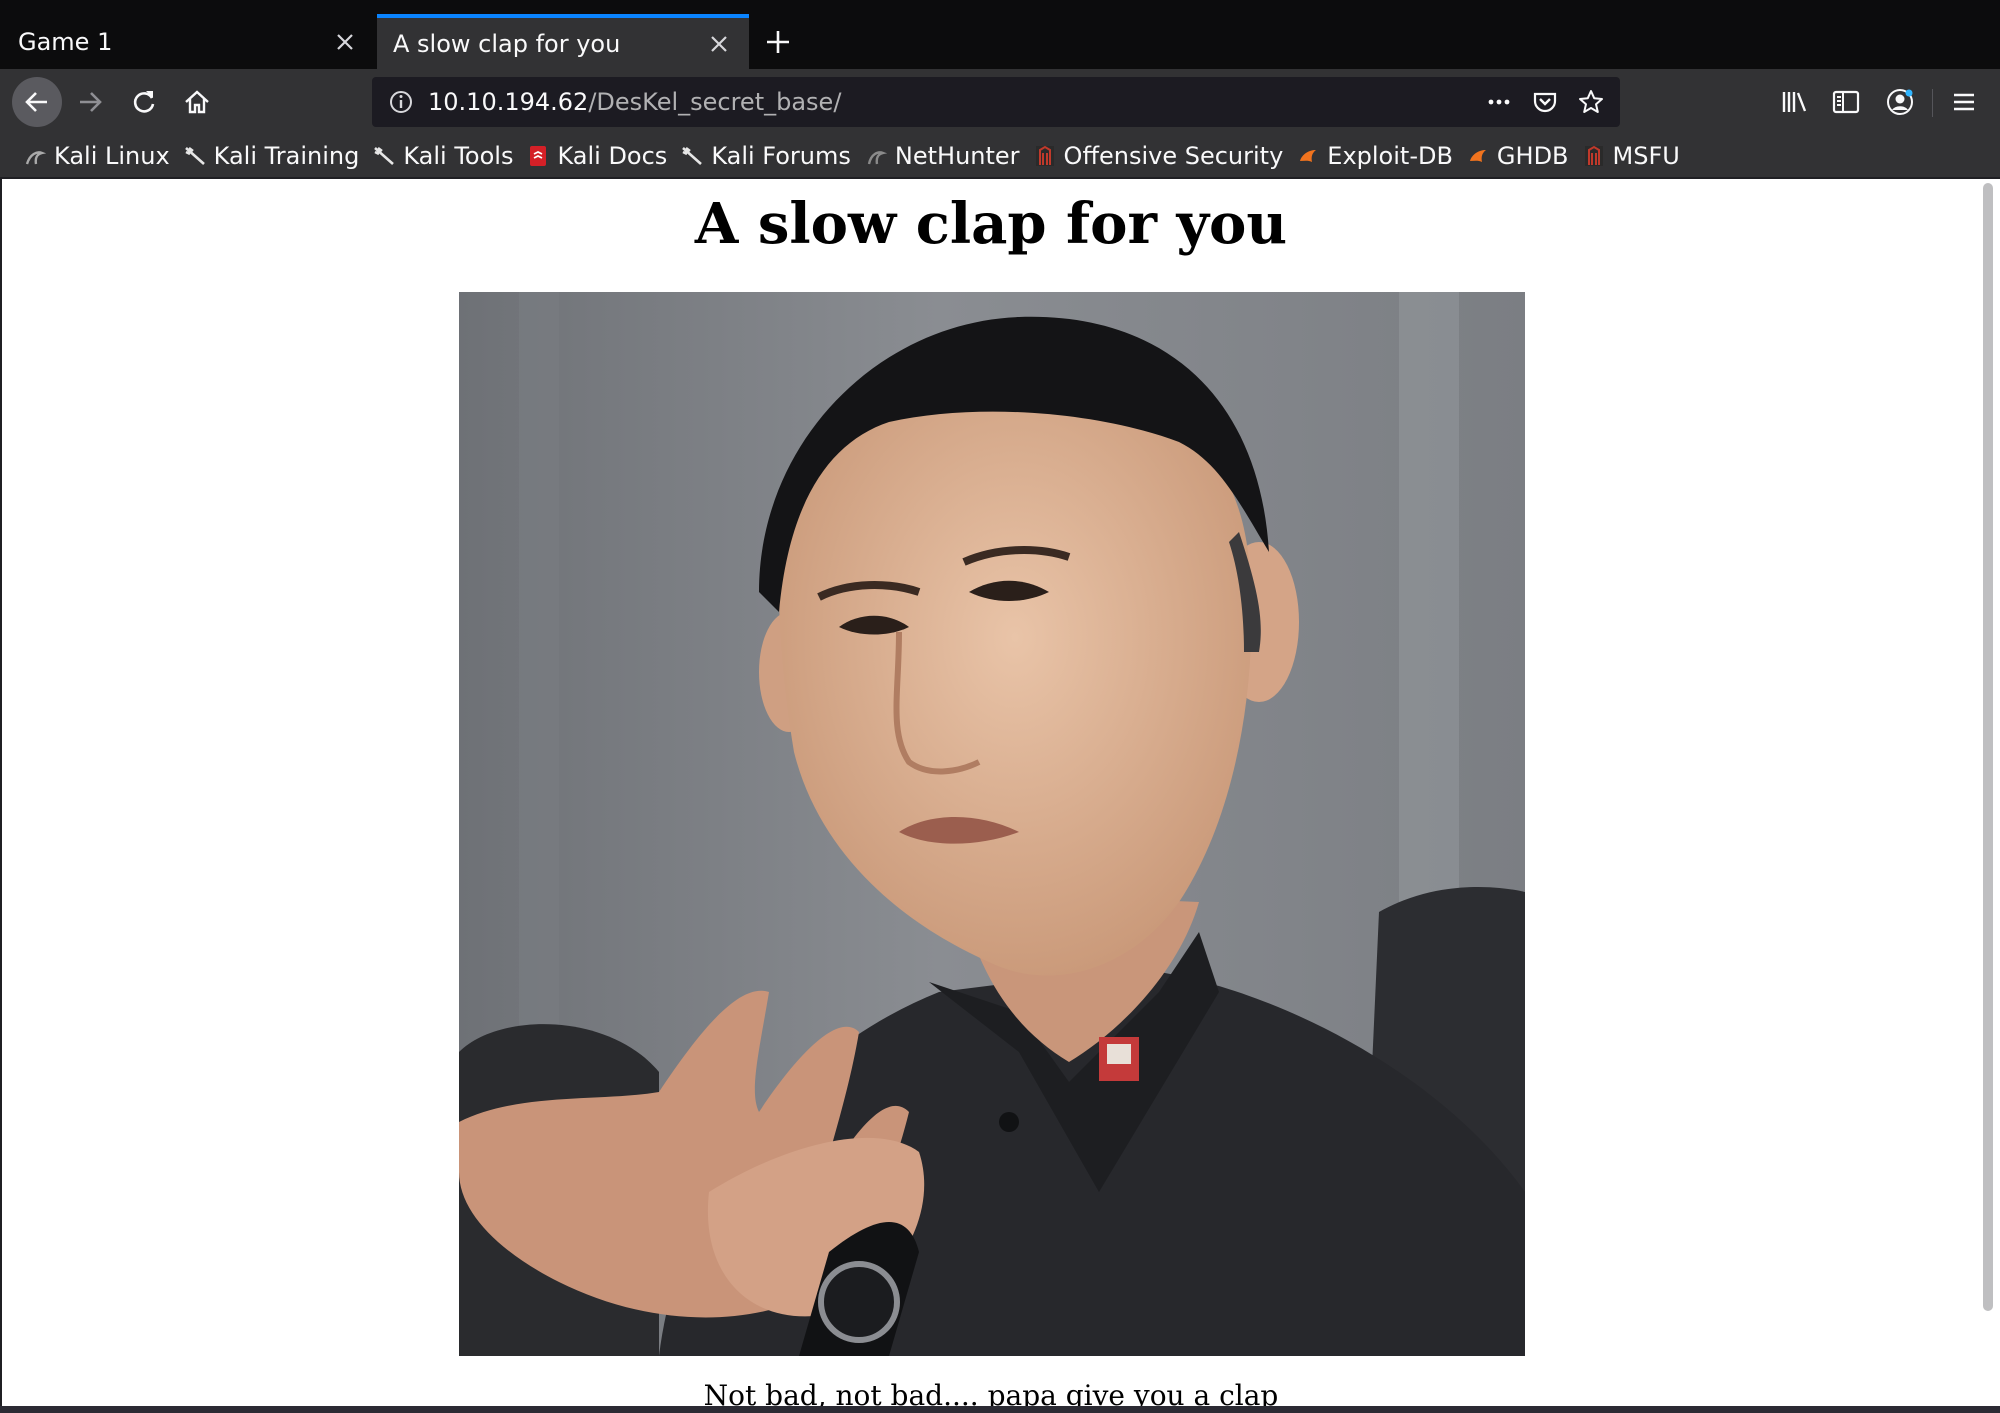 Image resolution: width=2000 pixels, height=1413 pixels. I want to click on bookmark-kali-training: Kali Training, so click(272, 156).